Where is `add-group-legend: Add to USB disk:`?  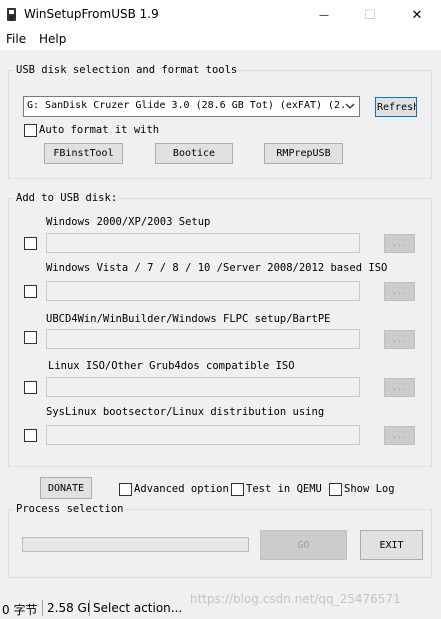
add-group-legend: Add to USB disk: is located at coordinates (67, 198).